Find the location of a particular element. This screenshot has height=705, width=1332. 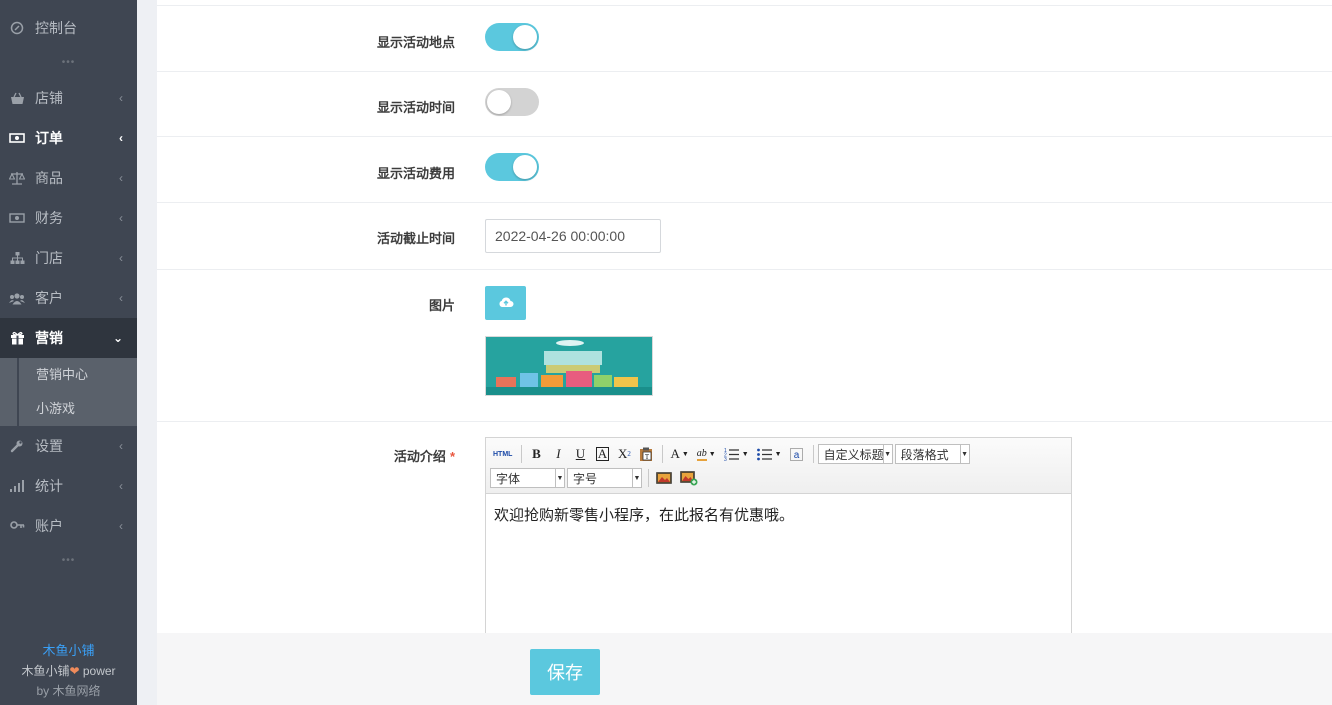

font-size-select-value: 字号 is located at coordinates (585, 478).